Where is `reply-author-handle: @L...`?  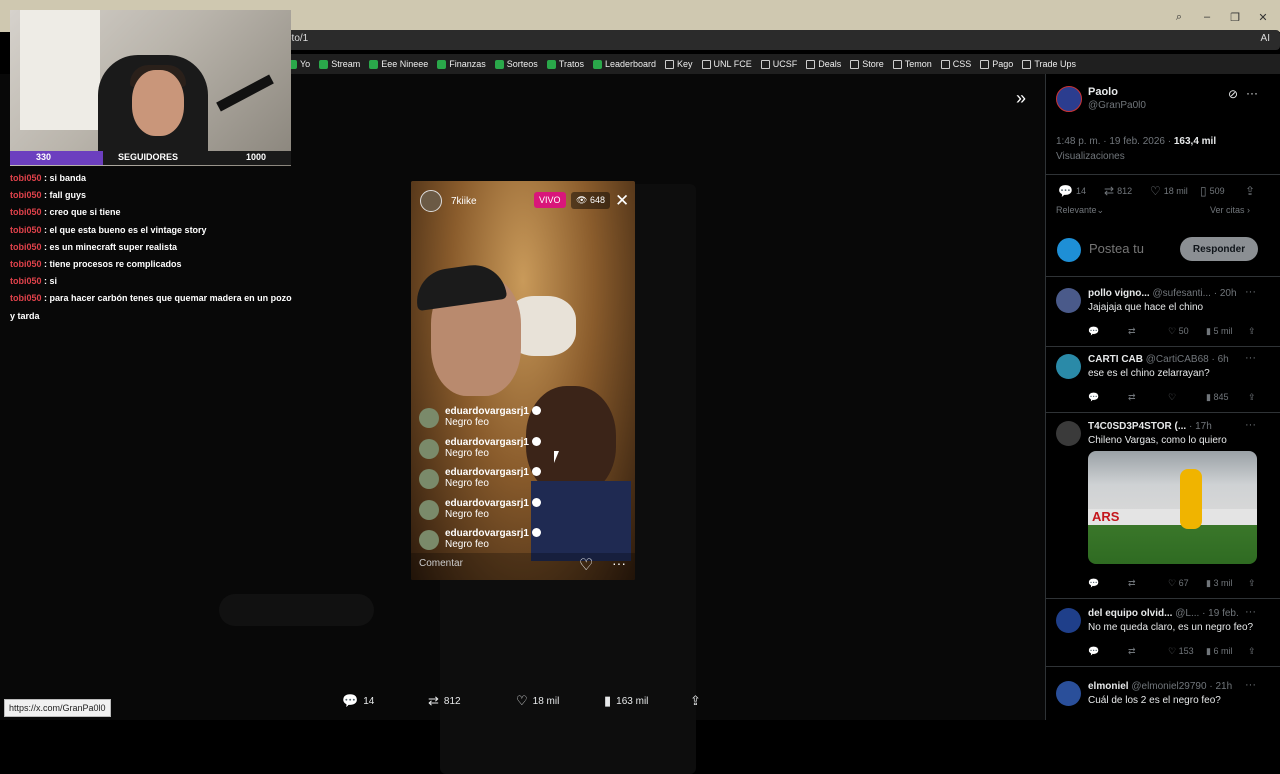 reply-author-handle: @L... is located at coordinates (1187, 613).